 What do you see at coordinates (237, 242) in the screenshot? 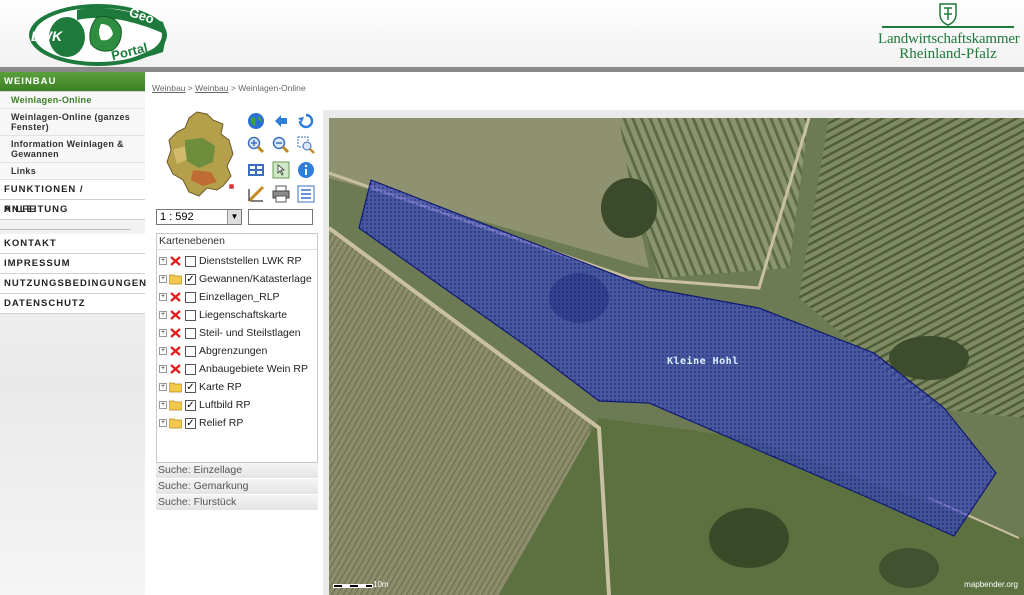
I see `layer-panel-title: Kartenebenen` at bounding box center [237, 242].